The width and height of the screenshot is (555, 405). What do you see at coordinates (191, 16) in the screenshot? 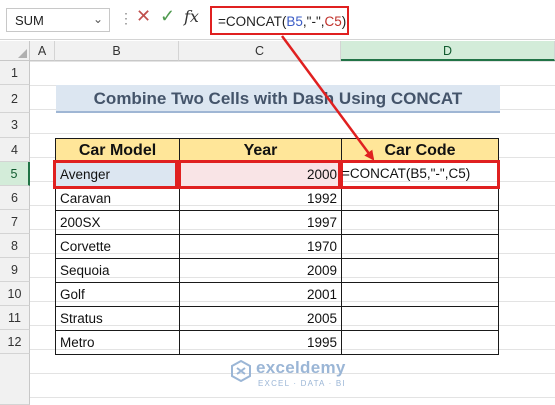
I see `insert-function-icon: fx` at bounding box center [191, 16].